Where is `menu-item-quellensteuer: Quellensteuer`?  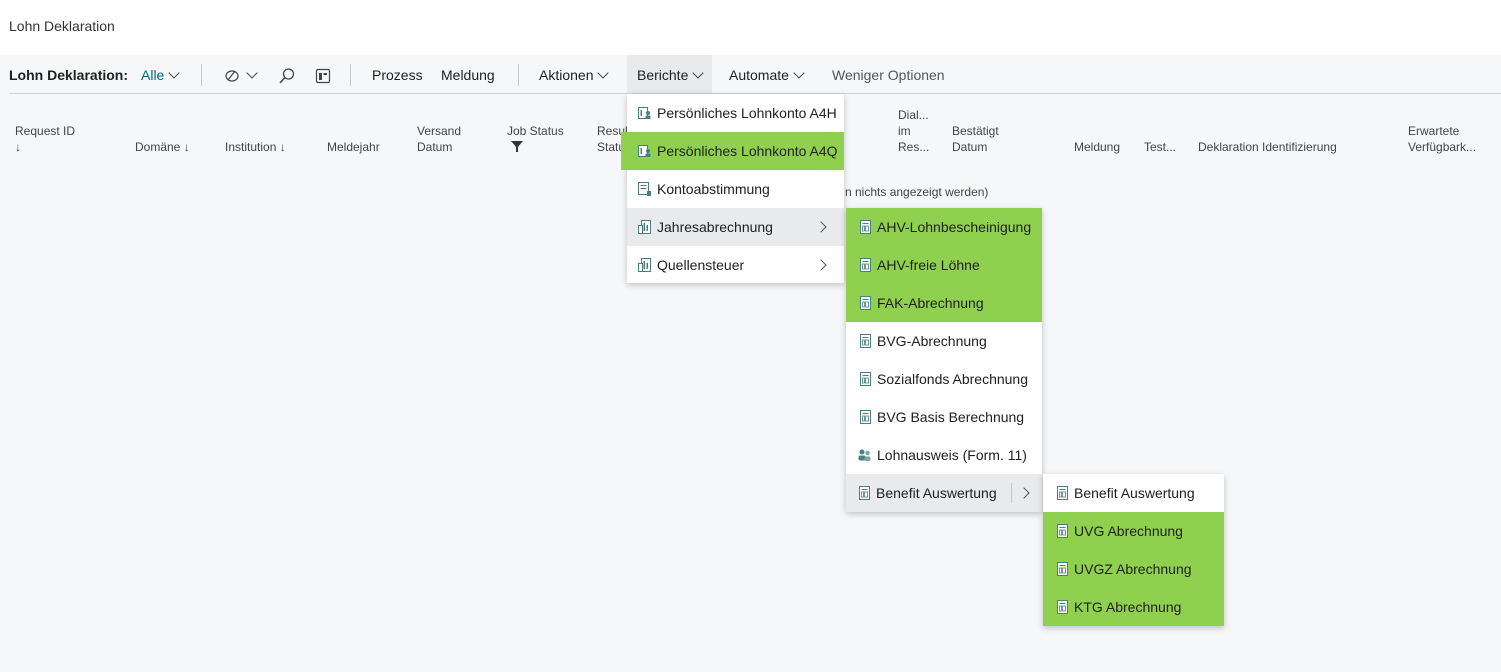 menu-item-quellensteuer: Quellensteuer is located at coordinates (735, 265).